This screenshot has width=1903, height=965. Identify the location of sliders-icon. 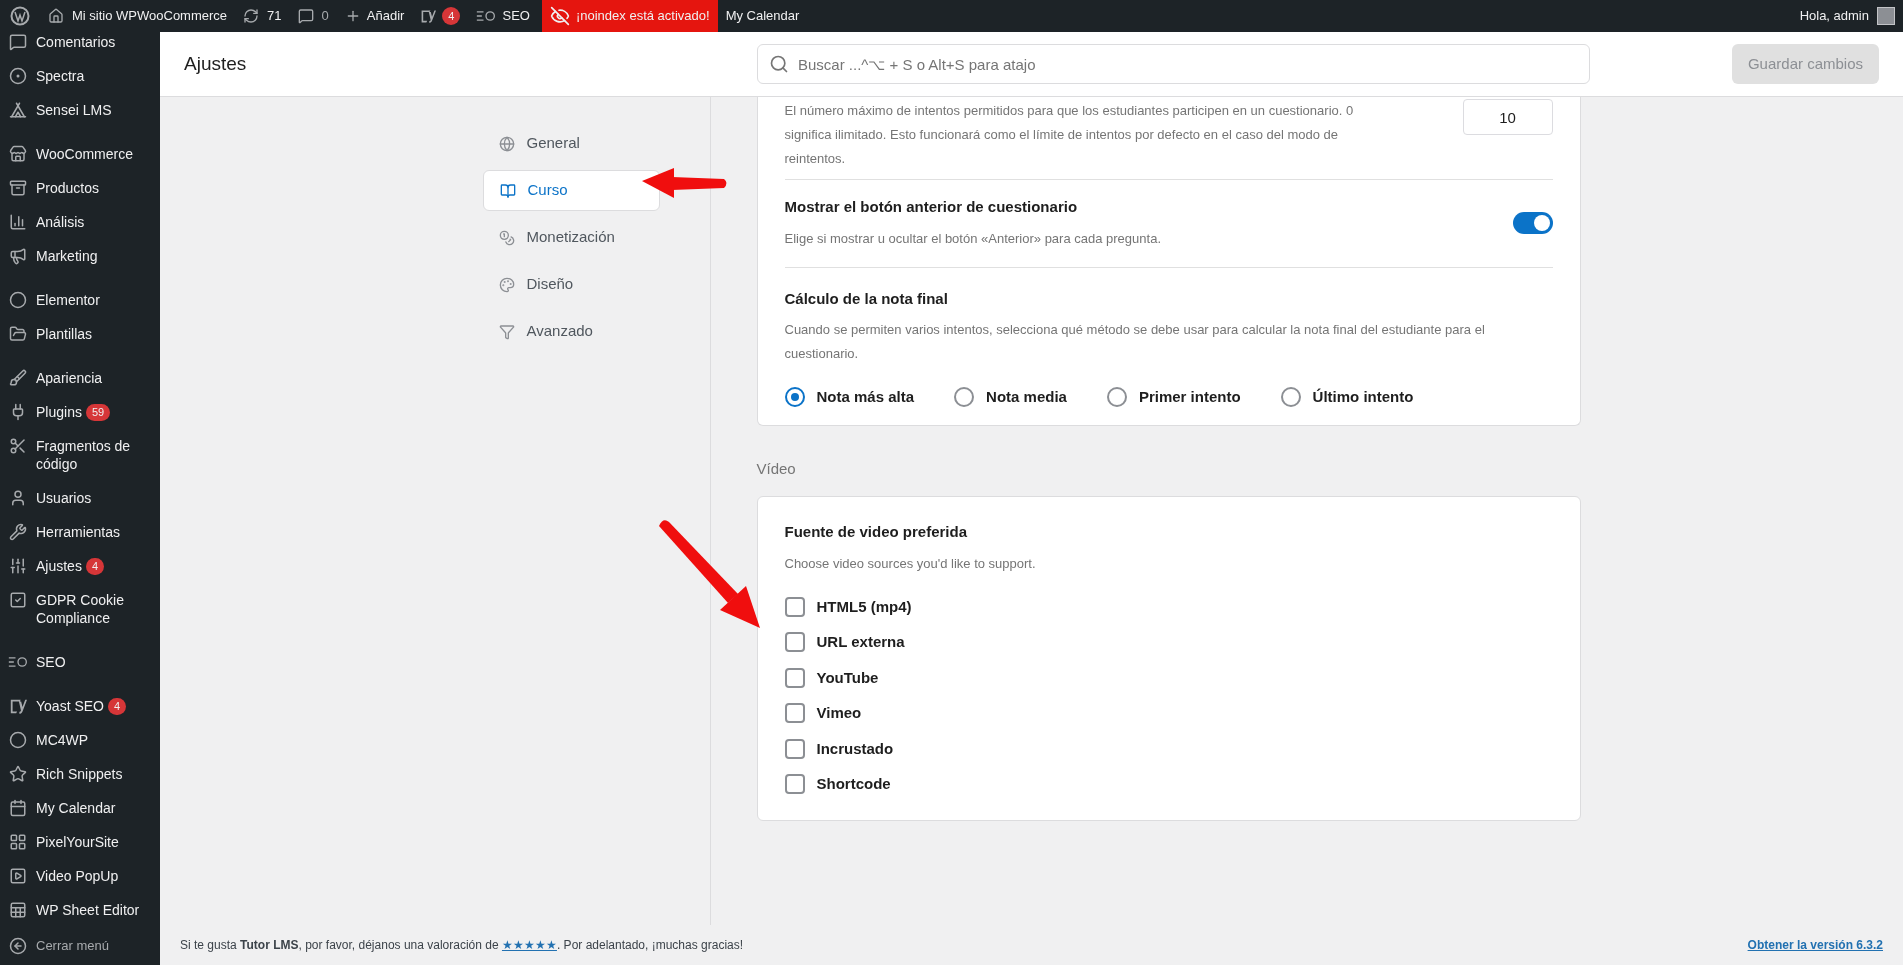
(18, 566).